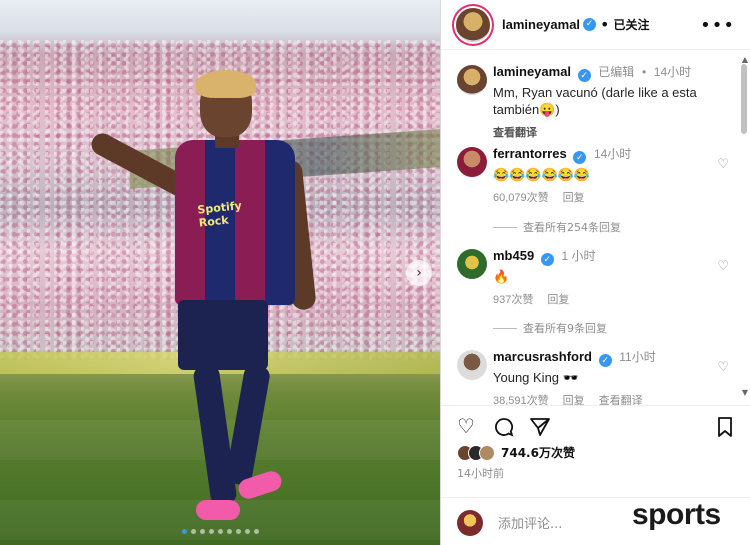 The height and width of the screenshot is (545, 750). Describe the element at coordinates (595, 425) in the screenshot. I see `post-actions-bar: ♡` at that location.